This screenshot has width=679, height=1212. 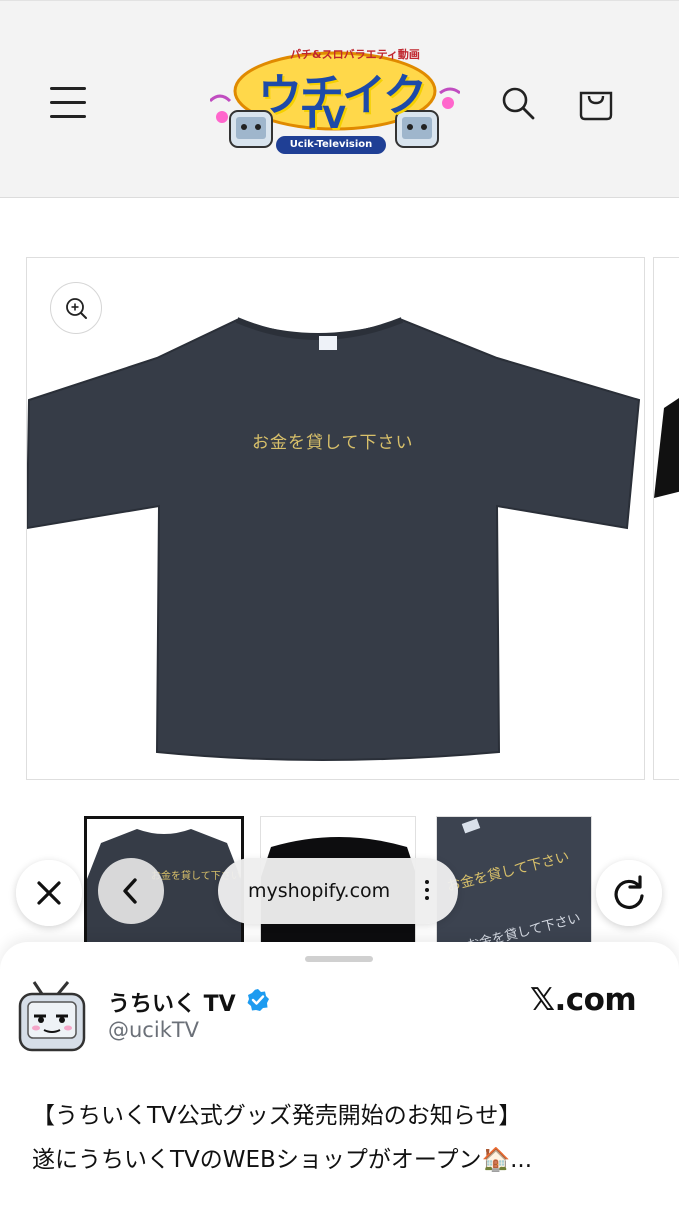 I want to click on avatar, so click(x=54, y=1020).